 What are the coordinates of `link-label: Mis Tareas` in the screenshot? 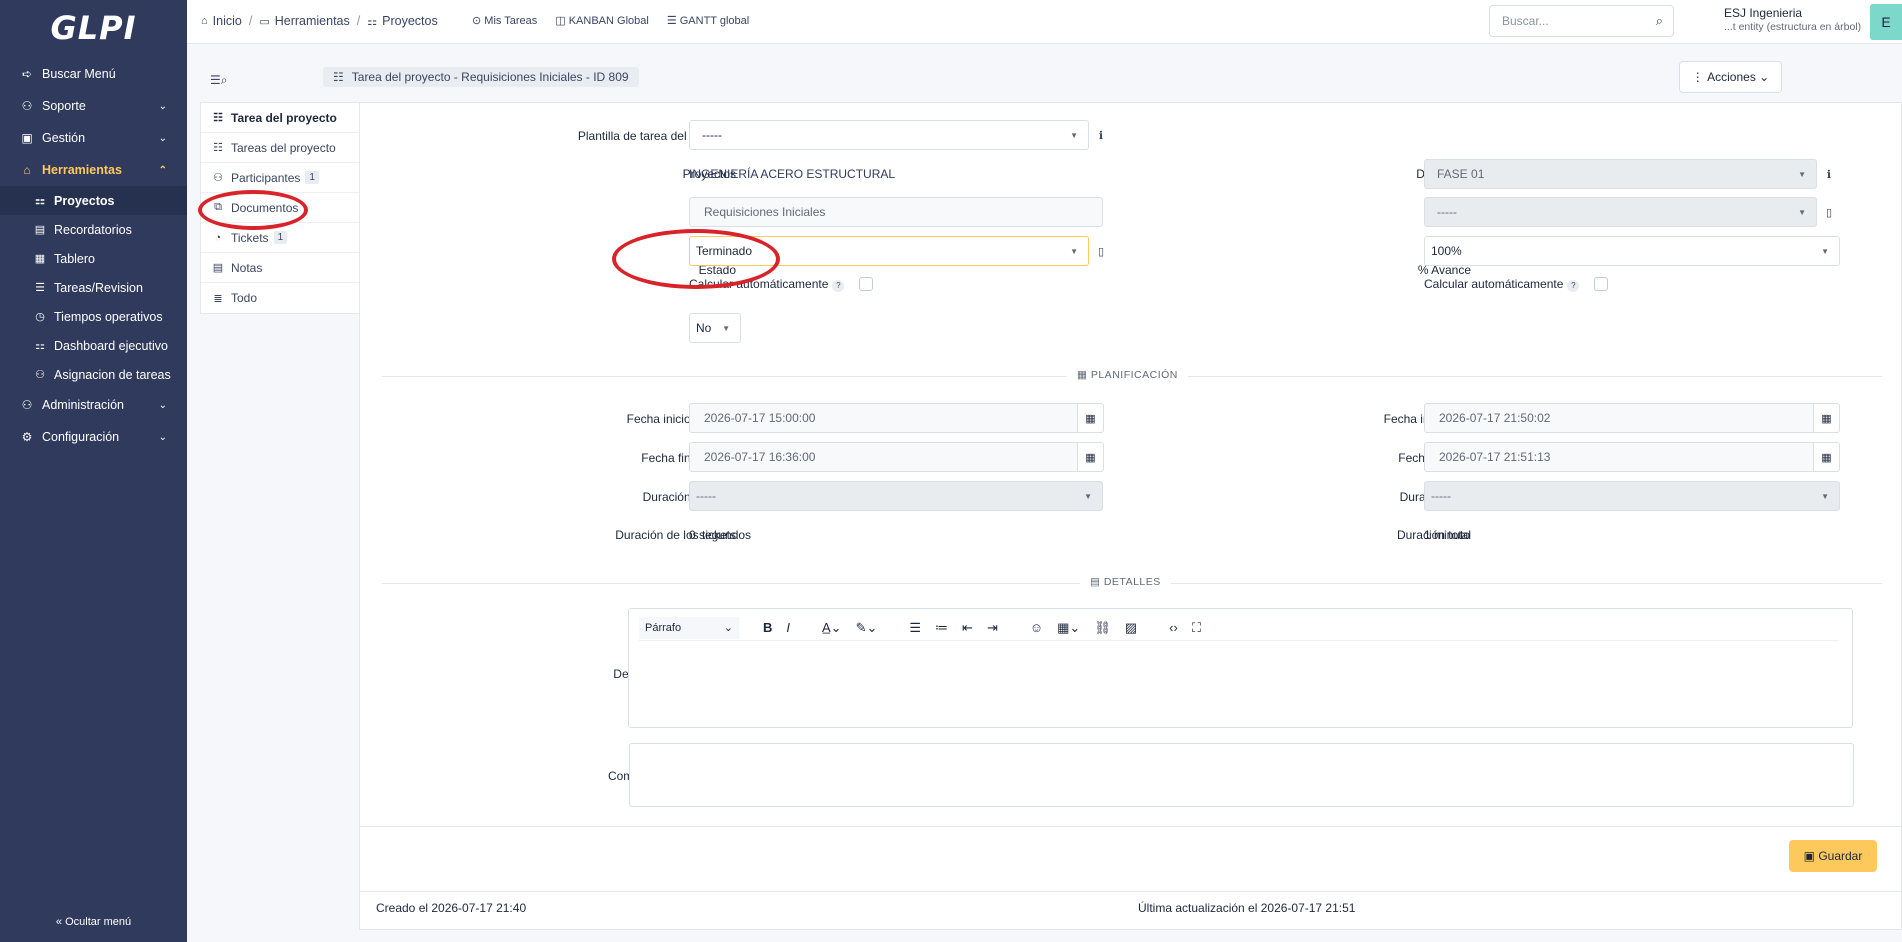 It's located at (511, 21).